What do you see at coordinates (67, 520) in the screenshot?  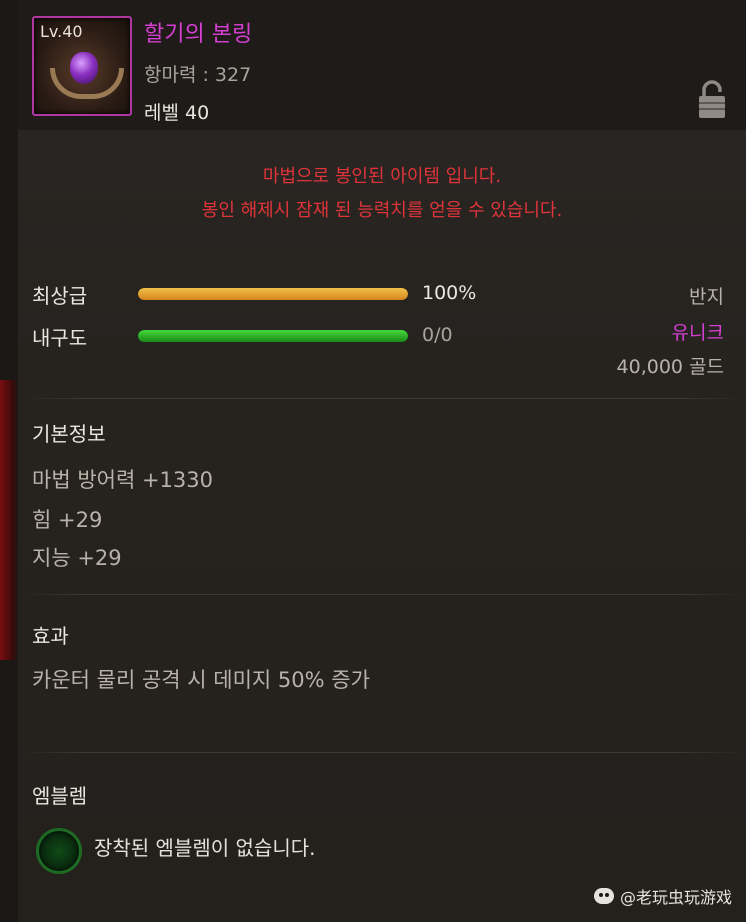 I see `basic-info-line: 힘 +29` at bounding box center [67, 520].